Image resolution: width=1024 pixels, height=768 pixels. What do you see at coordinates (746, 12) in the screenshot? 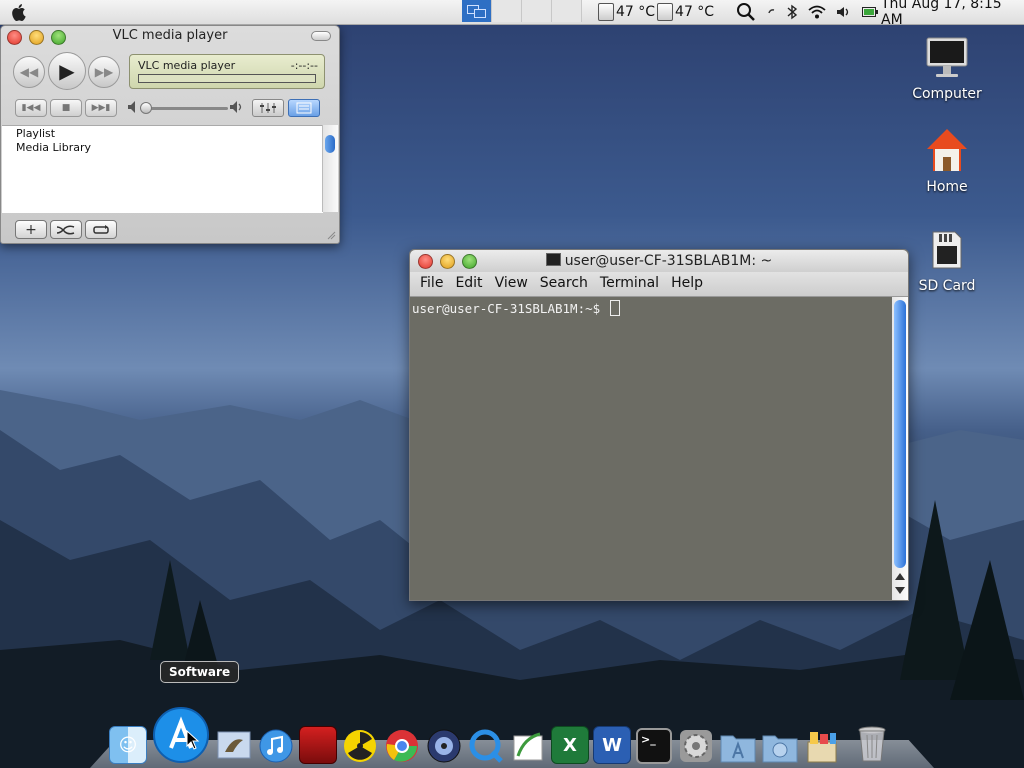
I see `search-icon` at bounding box center [746, 12].